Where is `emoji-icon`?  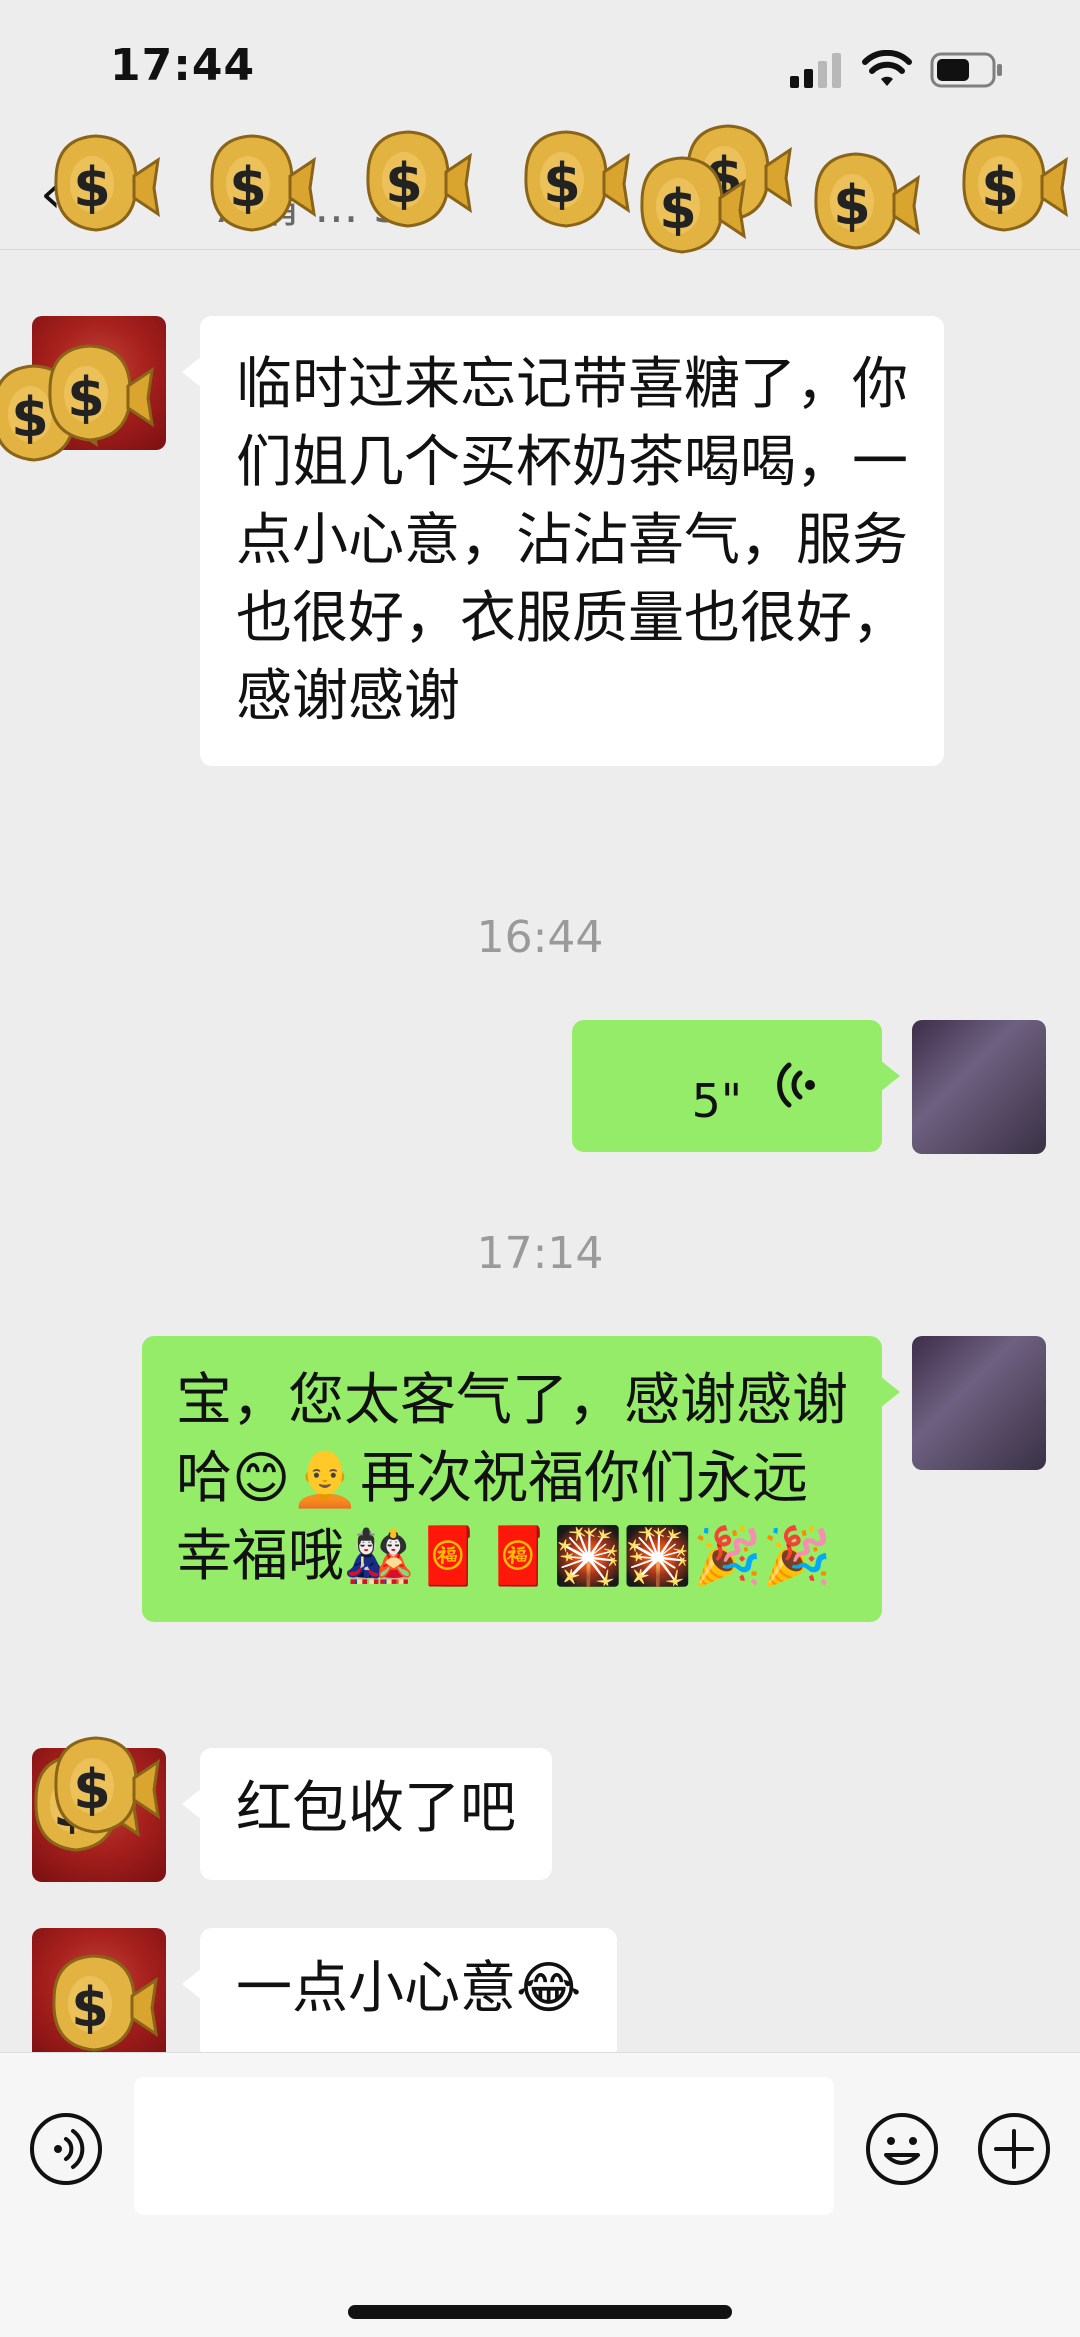 emoji-icon is located at coordinates (902, 2149).